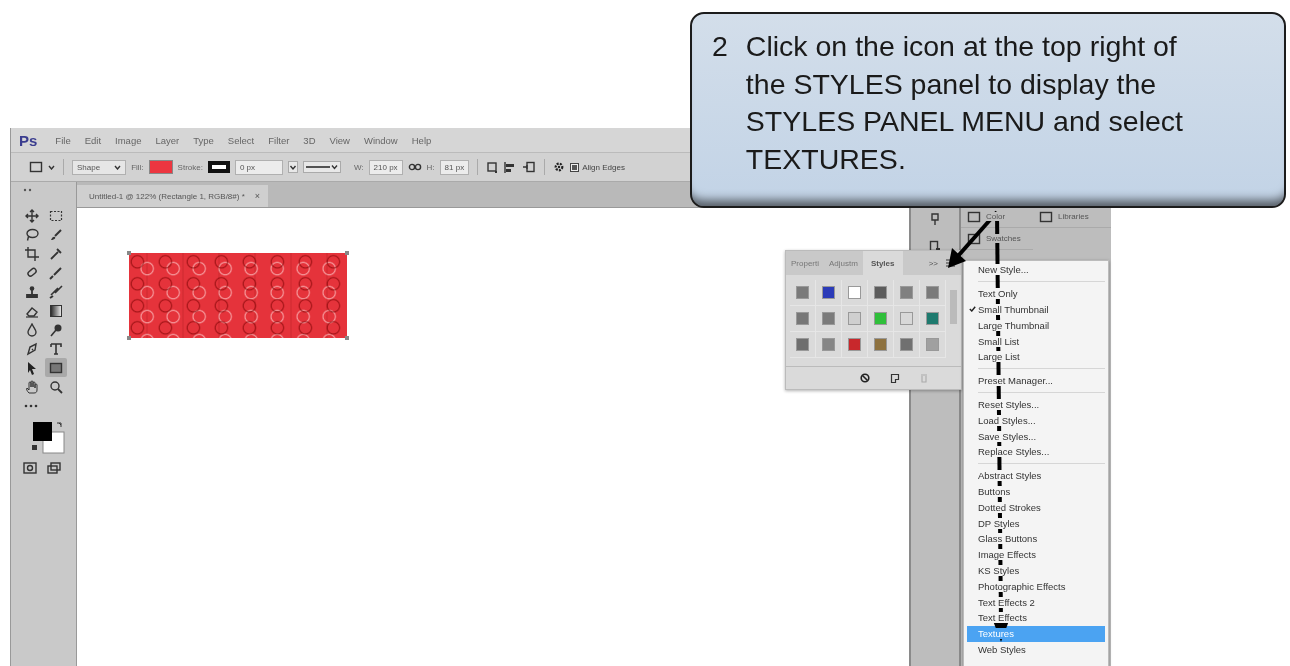 The width and height of the screenshot is (1290, 666). What do you see at coordinates (1036, 649) in the screenshot?
I see `menu-item: Web Styles` at bounding box center [1036, 649].